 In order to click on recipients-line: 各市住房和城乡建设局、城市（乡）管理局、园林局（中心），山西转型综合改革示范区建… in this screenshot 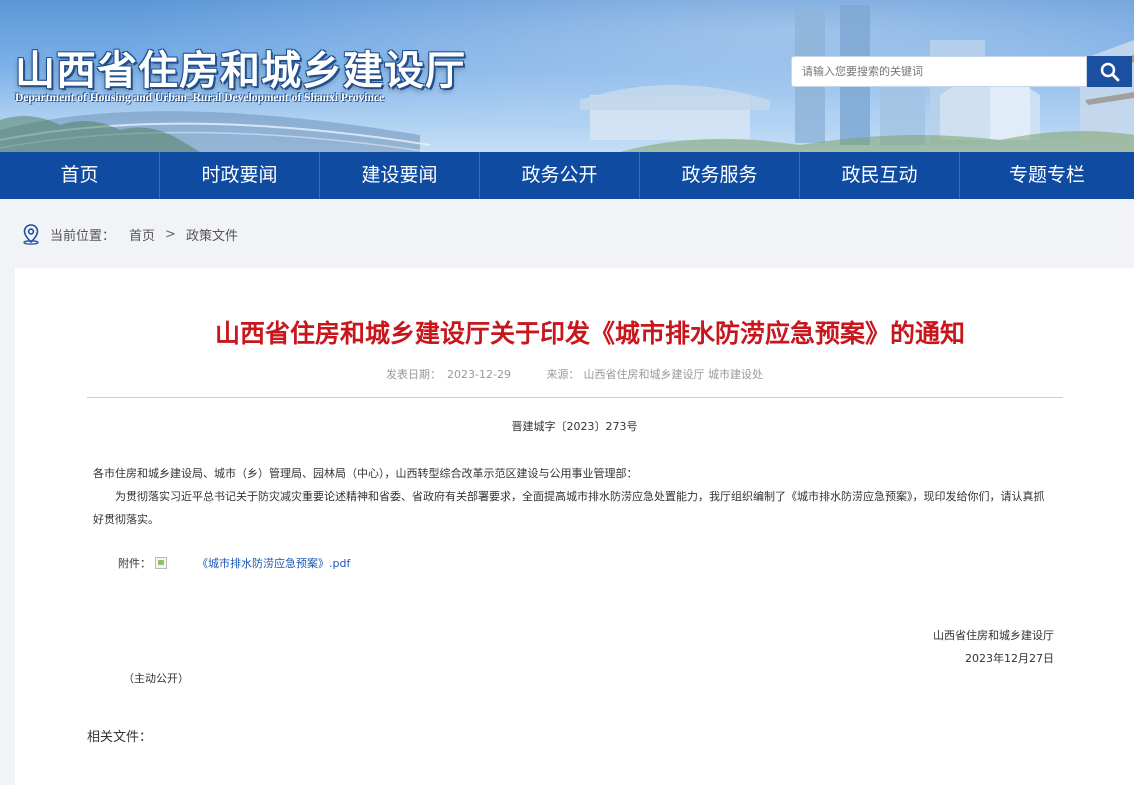, I will do `click(365, 473)`.